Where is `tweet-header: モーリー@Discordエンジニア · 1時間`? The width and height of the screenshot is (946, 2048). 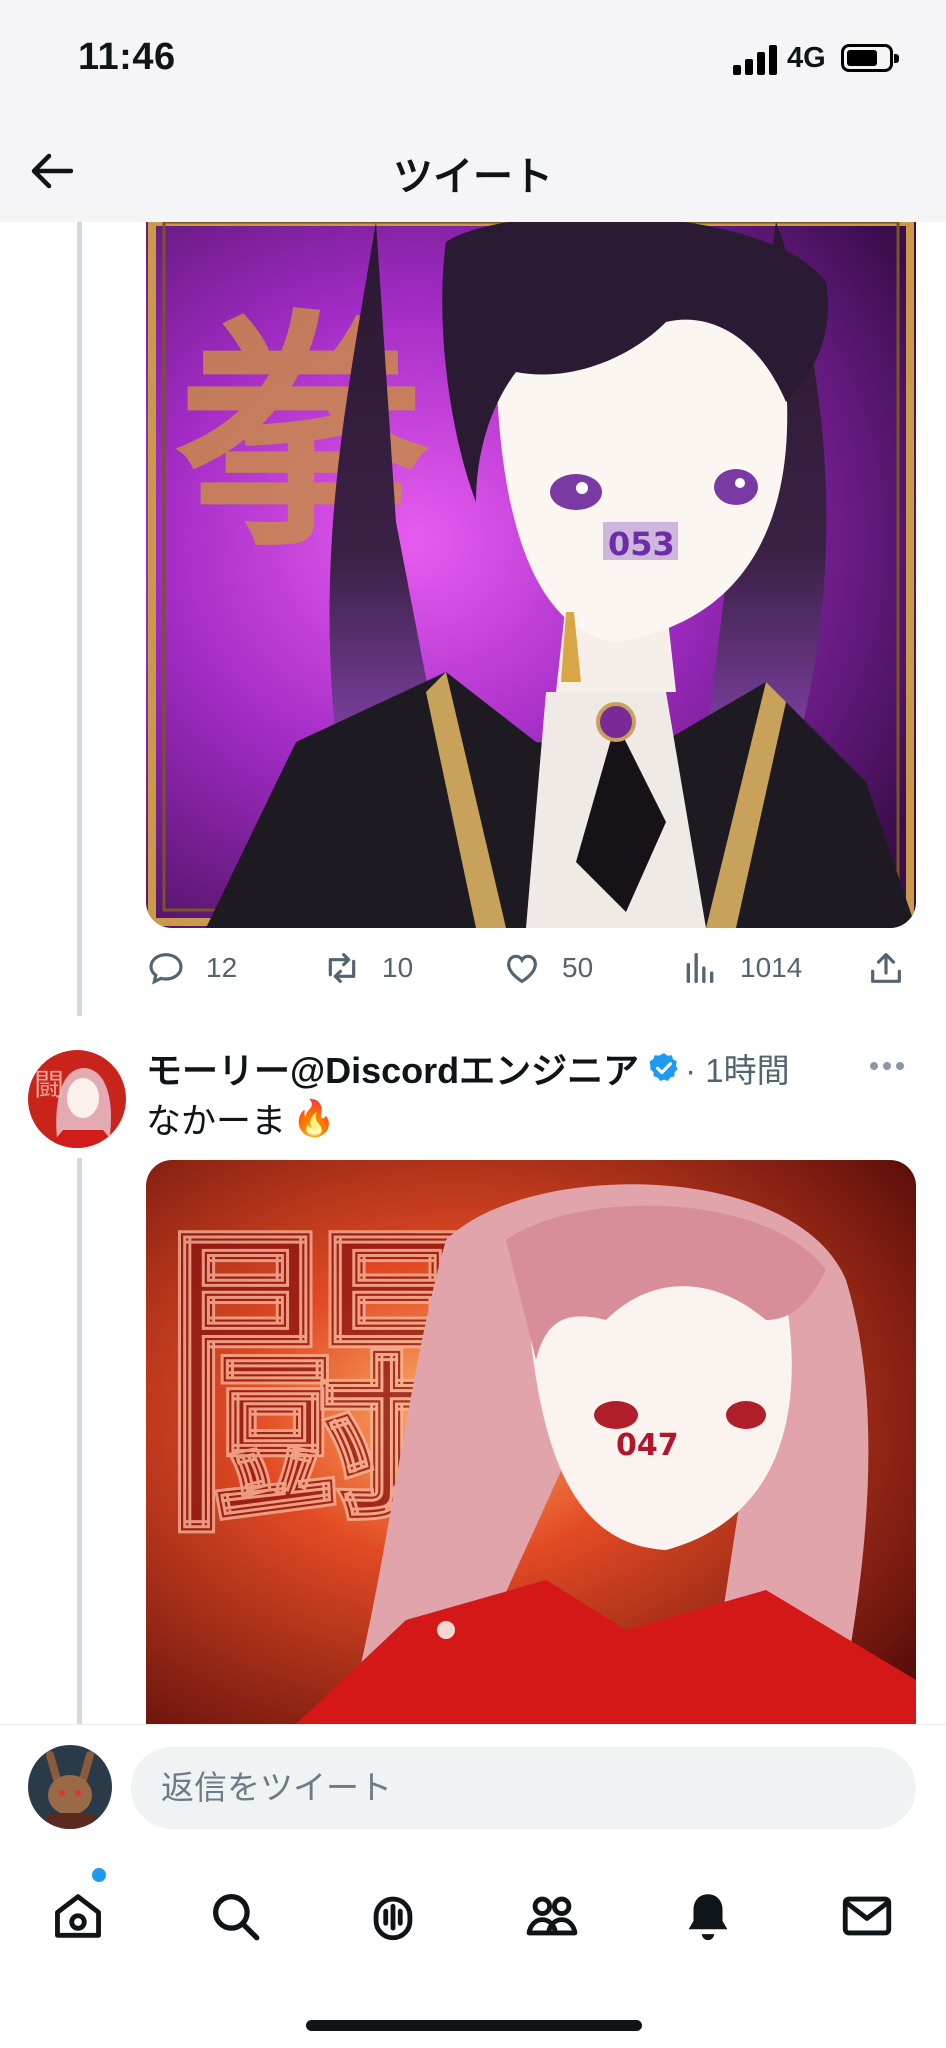 tweet-header: モーリー@Discordエンジニア · 1時間 is located at coordinates (531, 1068).